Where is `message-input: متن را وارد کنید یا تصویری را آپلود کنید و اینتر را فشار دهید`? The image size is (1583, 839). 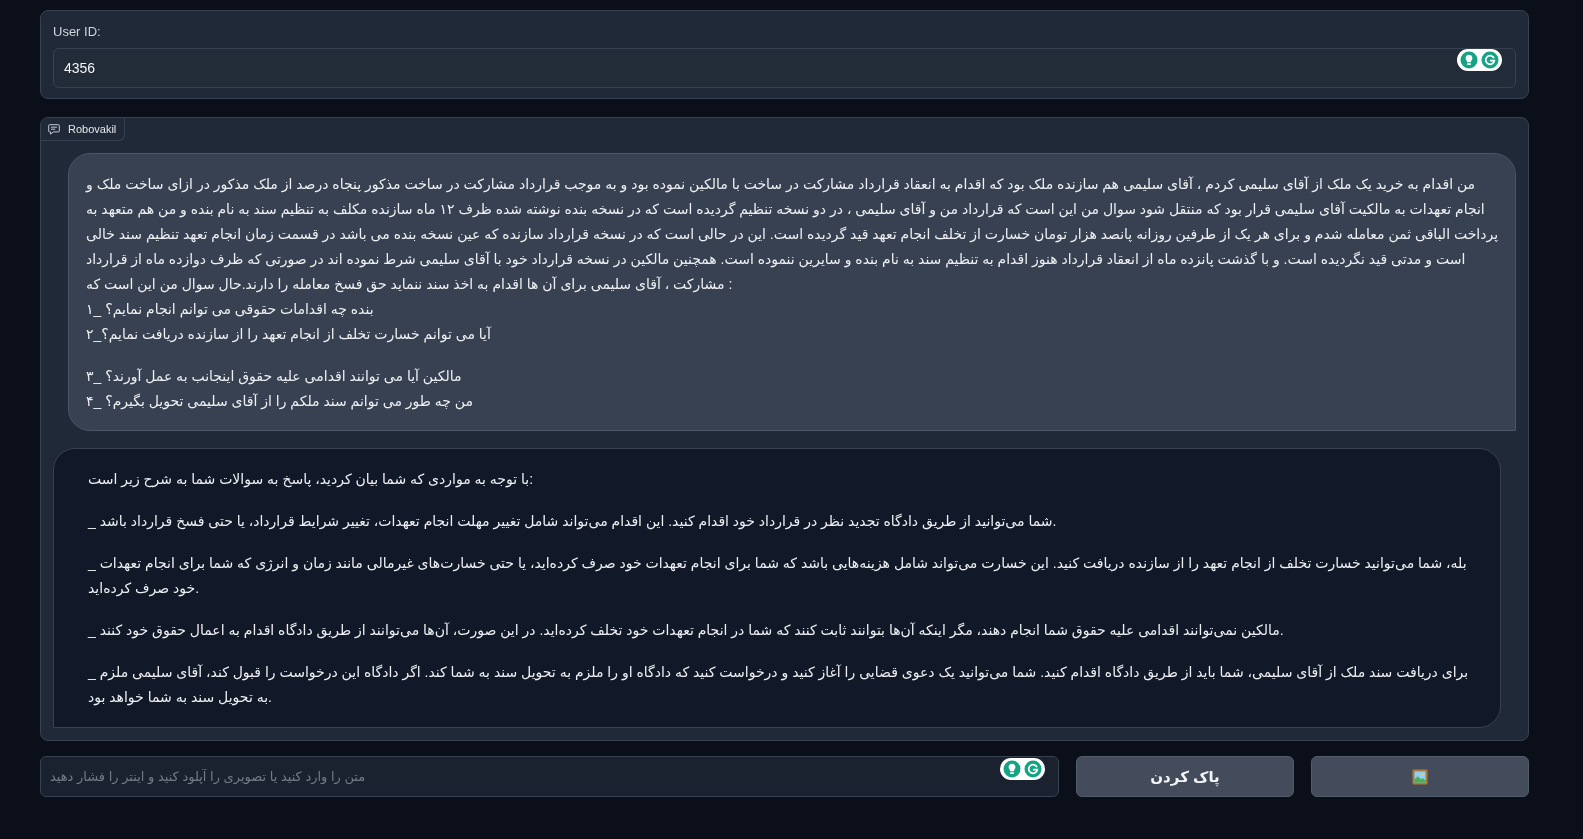 message-input: متن را وارد کنید یا تصویری را آپلود کنید و اینتر را فشار دهید is located at coordinates (549, 776).